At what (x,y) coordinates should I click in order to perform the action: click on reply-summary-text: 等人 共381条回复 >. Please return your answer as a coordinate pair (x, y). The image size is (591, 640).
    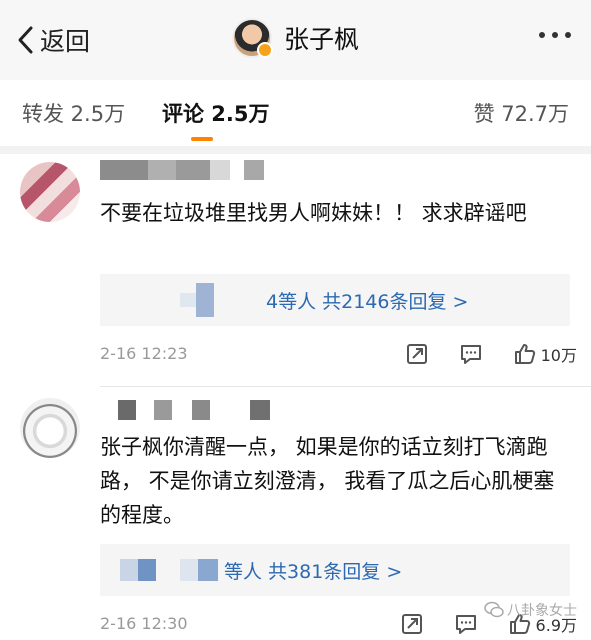
    Looking at the image, I should click on (313, 571).